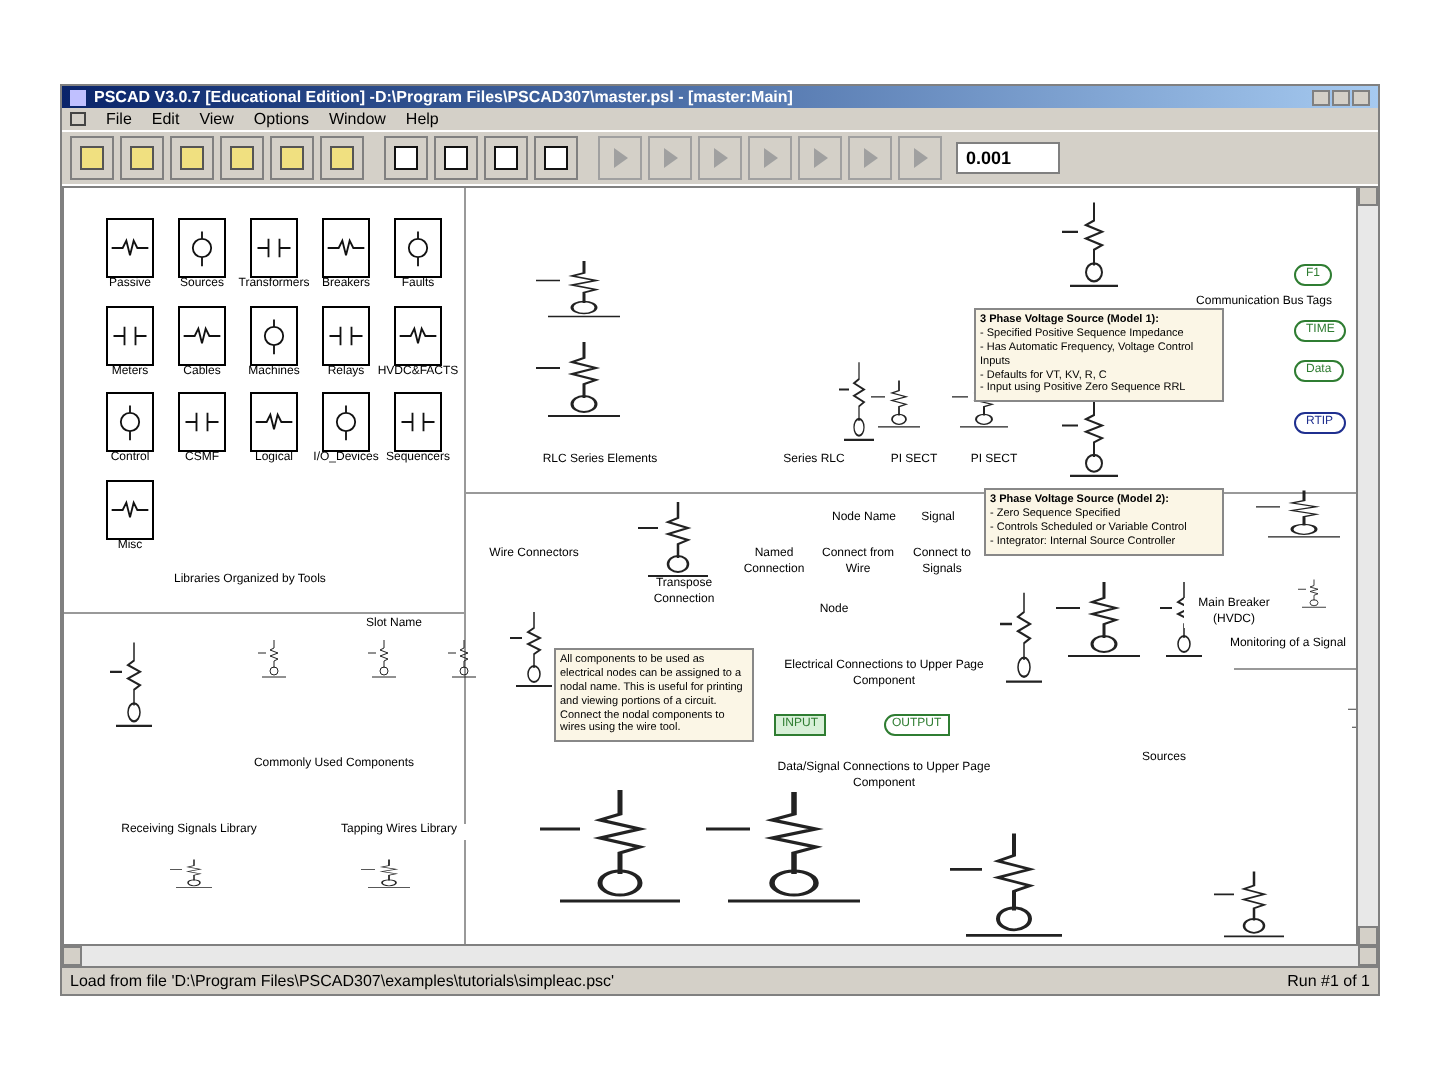  Describe the element at coordinates (119, 119) in the screenshot. I see `menu-item: File` at that location.